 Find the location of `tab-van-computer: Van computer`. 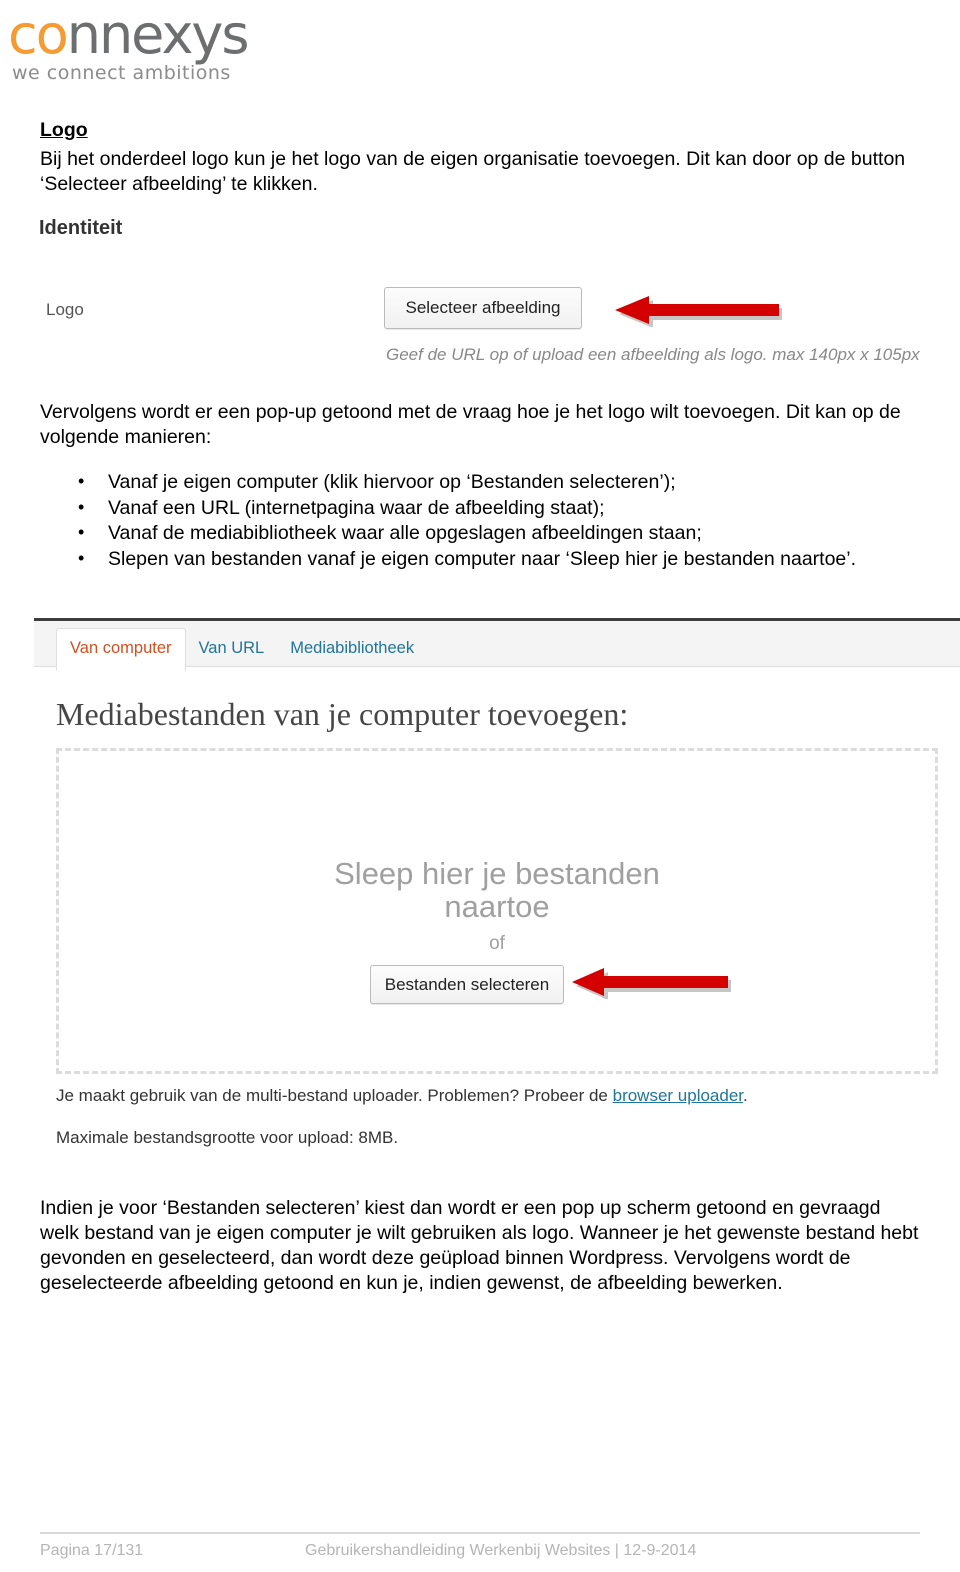

tab-van-computer: Van computer is located at coordinates (121, 649).